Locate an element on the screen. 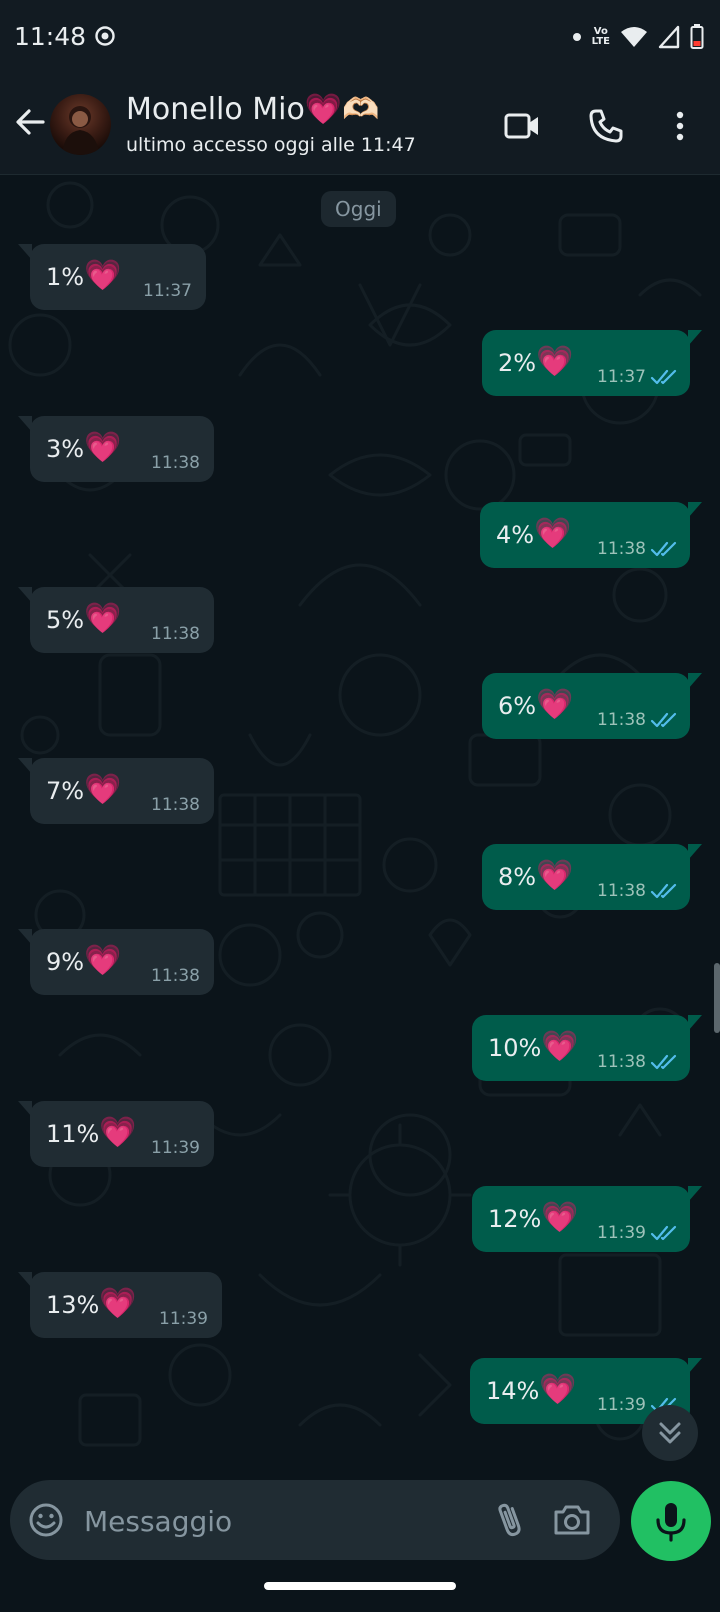 This screenshot has height=1612, width=720. status-icons: Vo LTE is located at coordinates (638, 37).